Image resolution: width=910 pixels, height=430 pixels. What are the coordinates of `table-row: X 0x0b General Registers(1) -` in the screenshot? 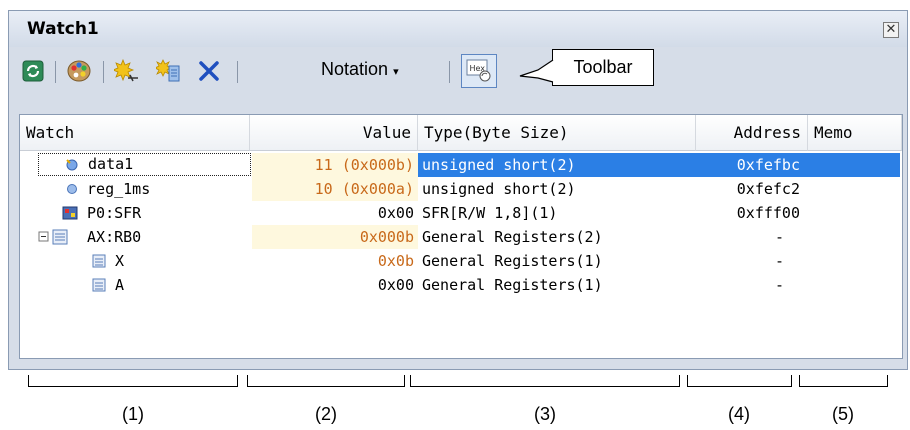 It's located at (461, 261).